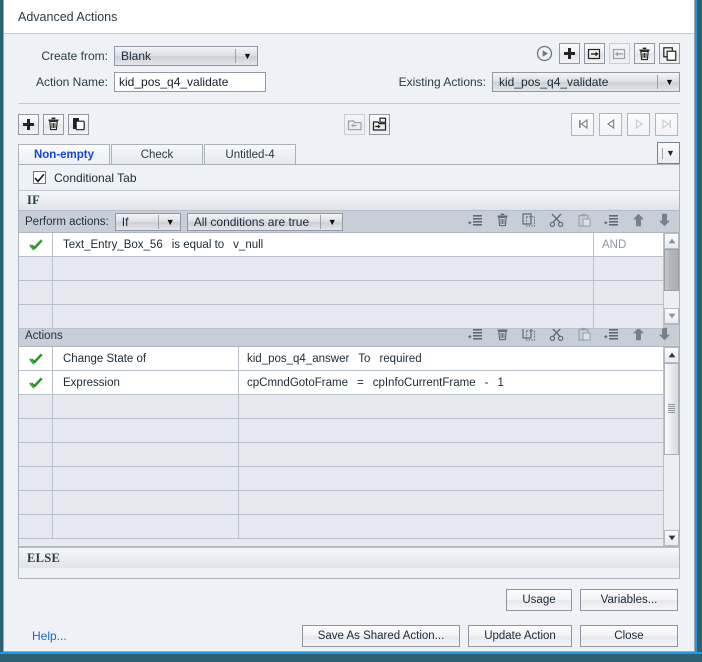  I want to click on condition-toolbar, so click(573, 221).